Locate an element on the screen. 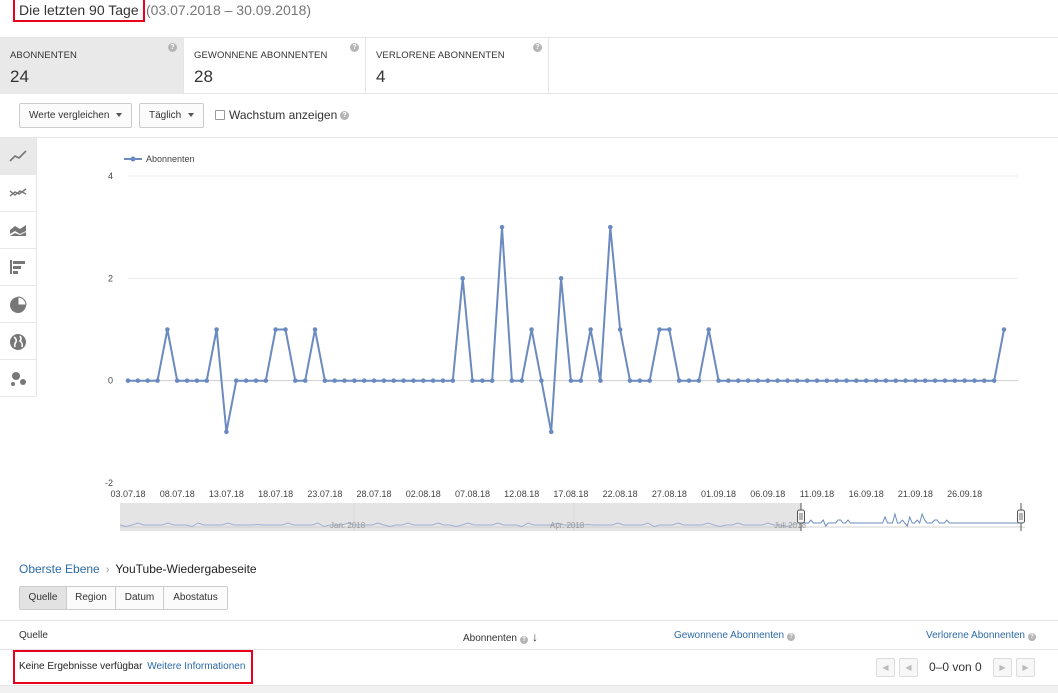 The image size is (1058, 693). first-page-button: ◀ is located at coordinates (885, 667).